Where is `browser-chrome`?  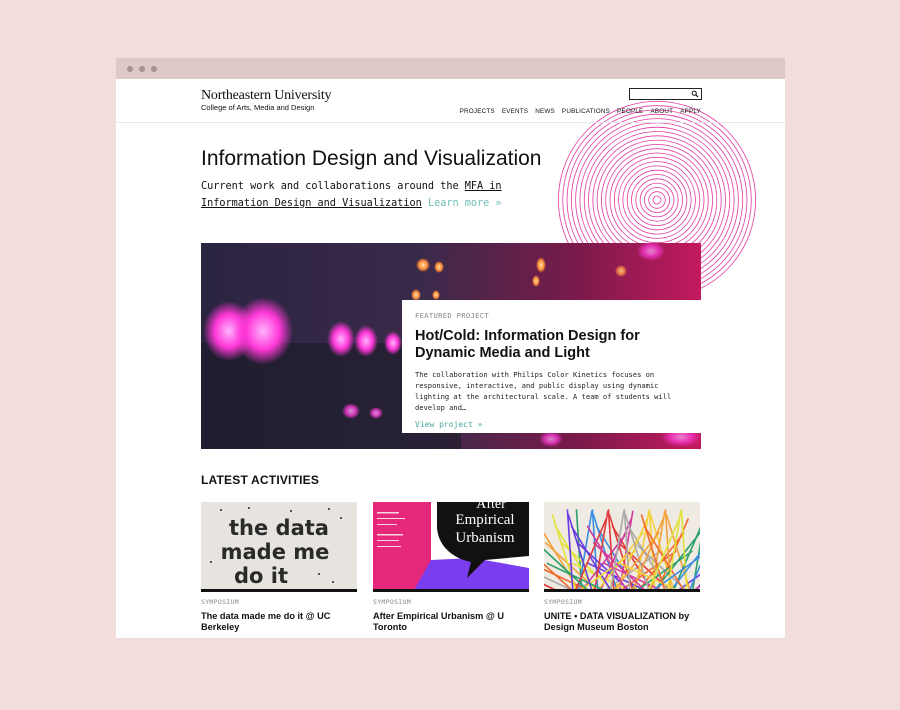 browser-chrome is located at coordinates (450, 68).